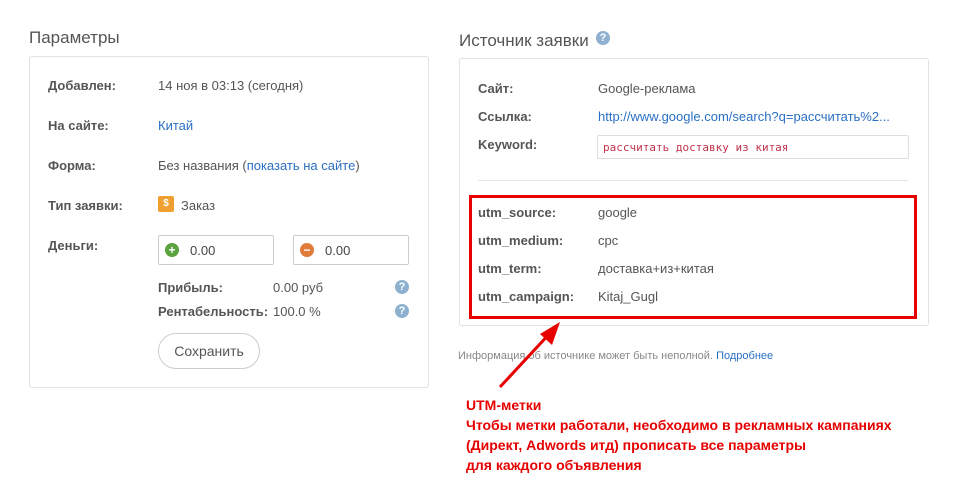 The width and height of the screenshot is (958, 499). Describe the element at coordinates (213, 311) in the screenshot. I see `profitability-label: Рентабельность:` at that location.